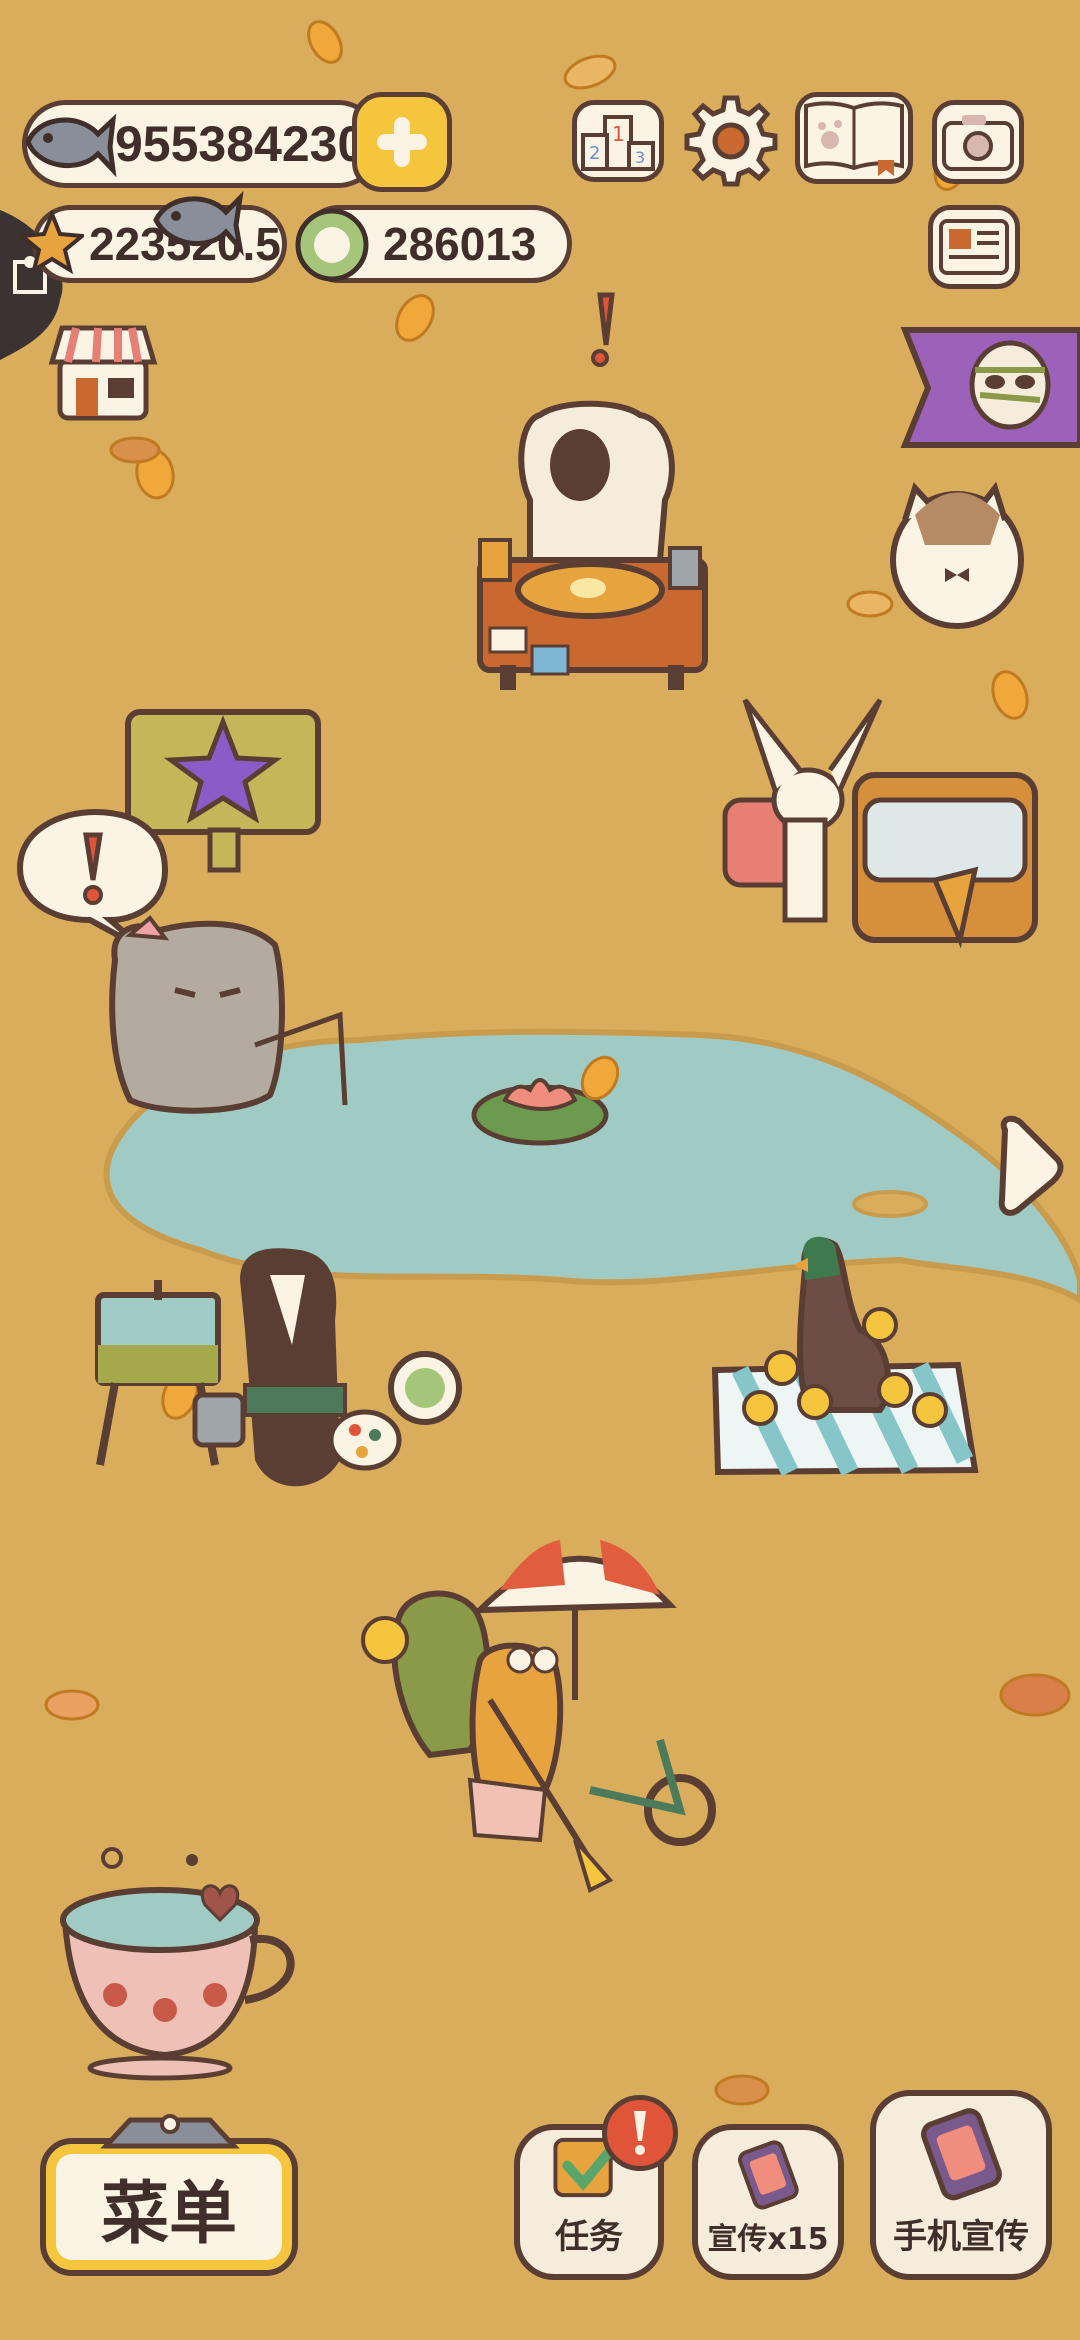 The image size is (1080, 2340). I want to click on phone-promote-button: 手机宣传, so click(961, 2185).